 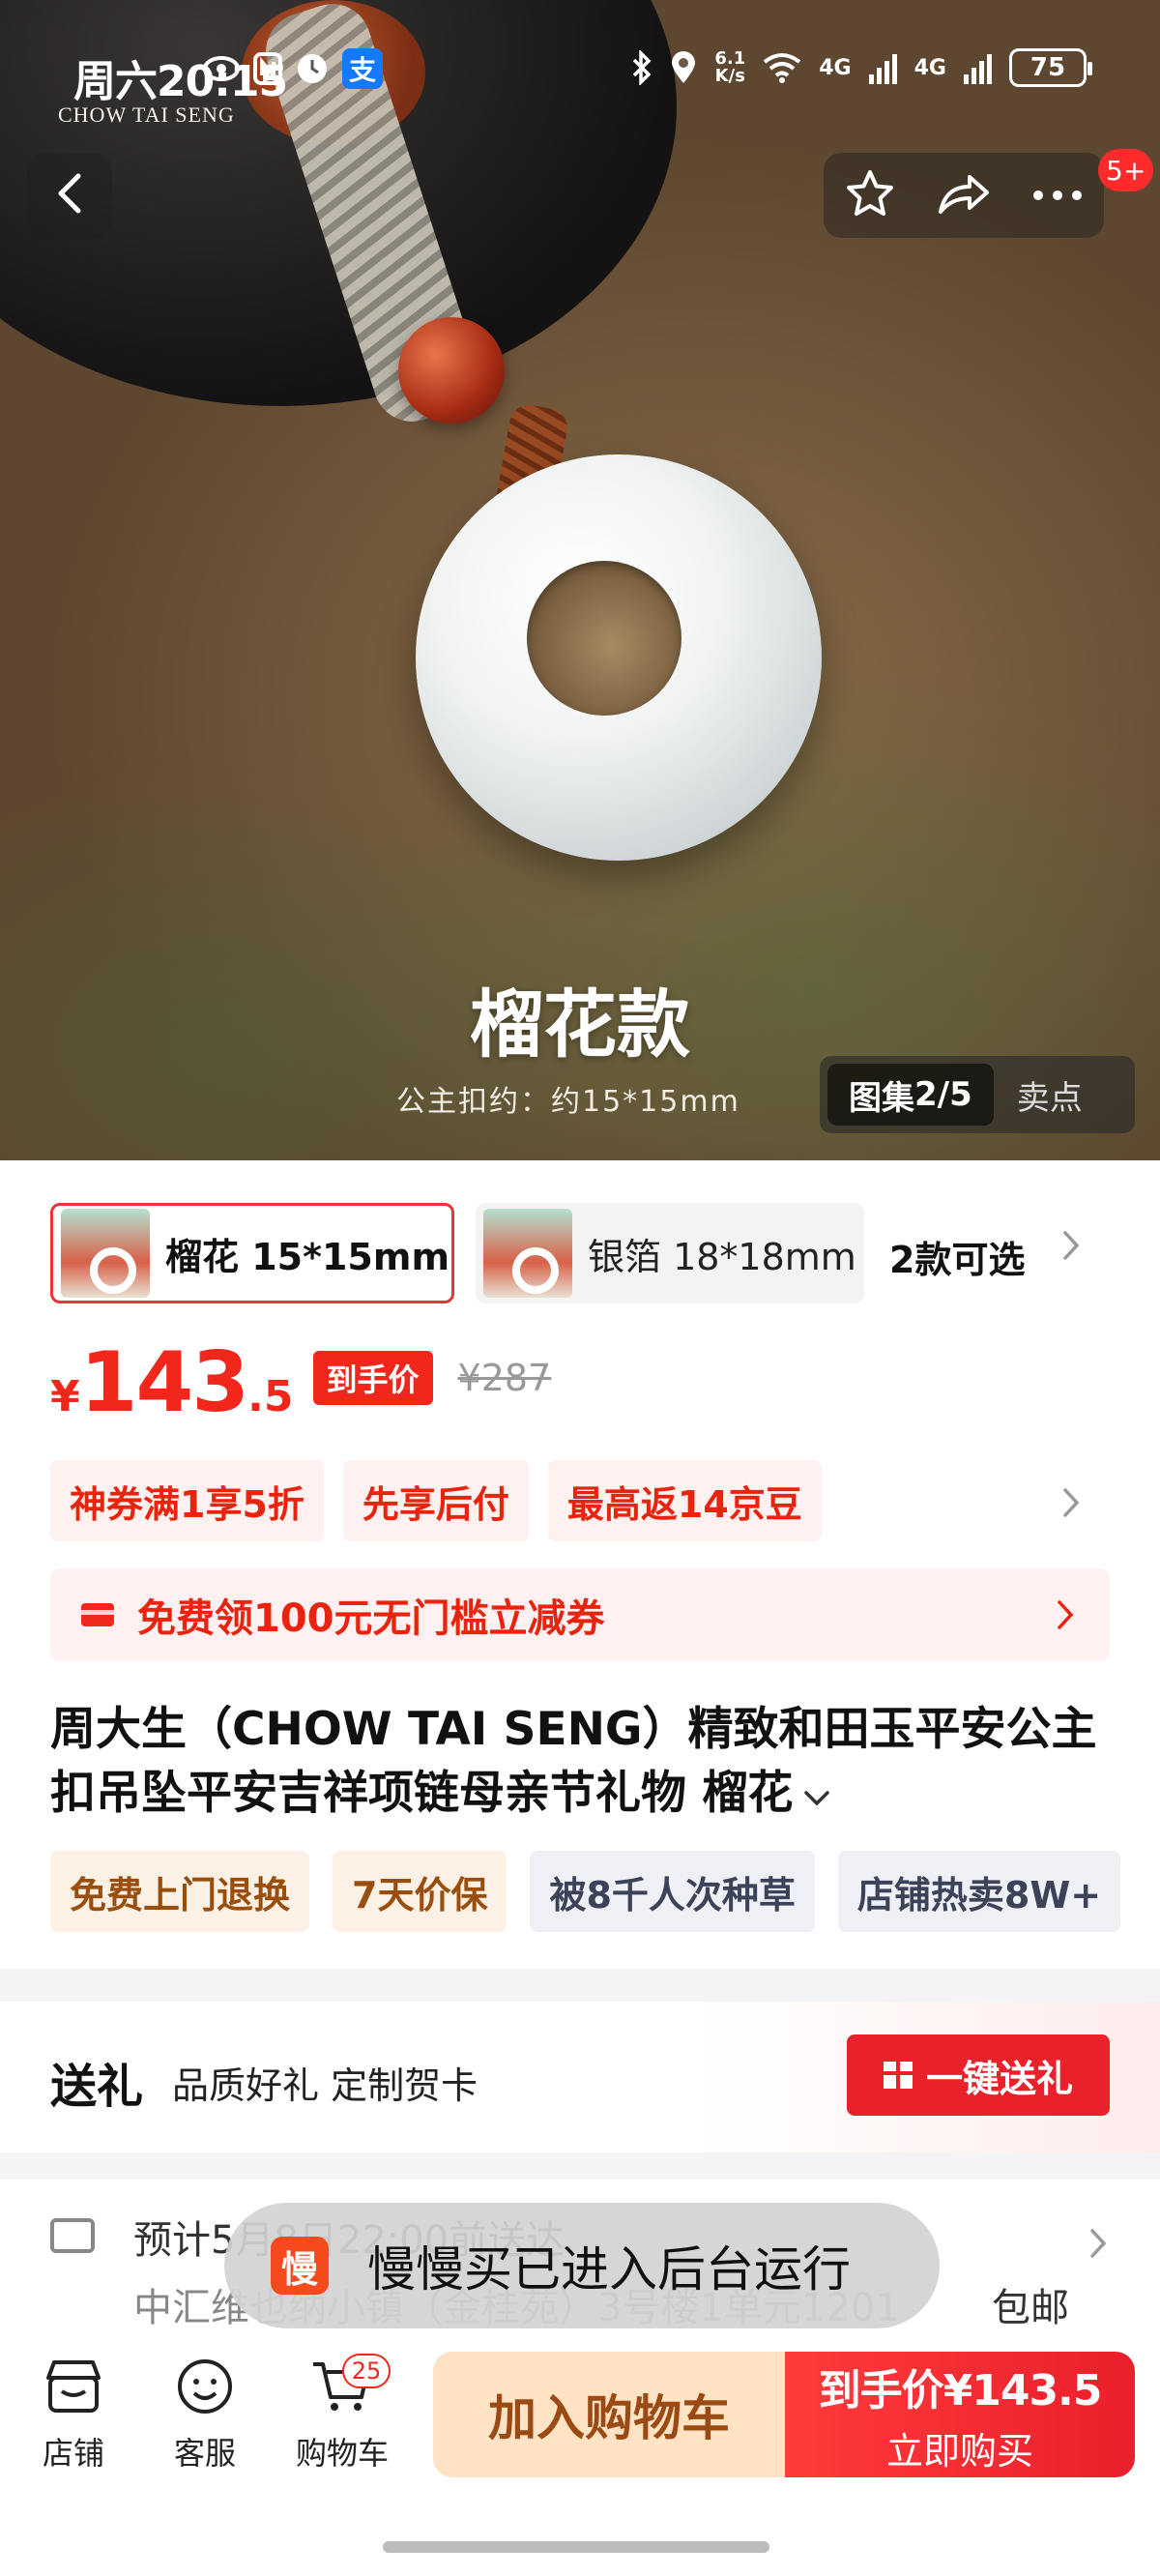 What do you see at coordinates (957, 1256) in the screenshot?
I see `more-variants-link: 2款可选` at bounding box center [957, 1256].